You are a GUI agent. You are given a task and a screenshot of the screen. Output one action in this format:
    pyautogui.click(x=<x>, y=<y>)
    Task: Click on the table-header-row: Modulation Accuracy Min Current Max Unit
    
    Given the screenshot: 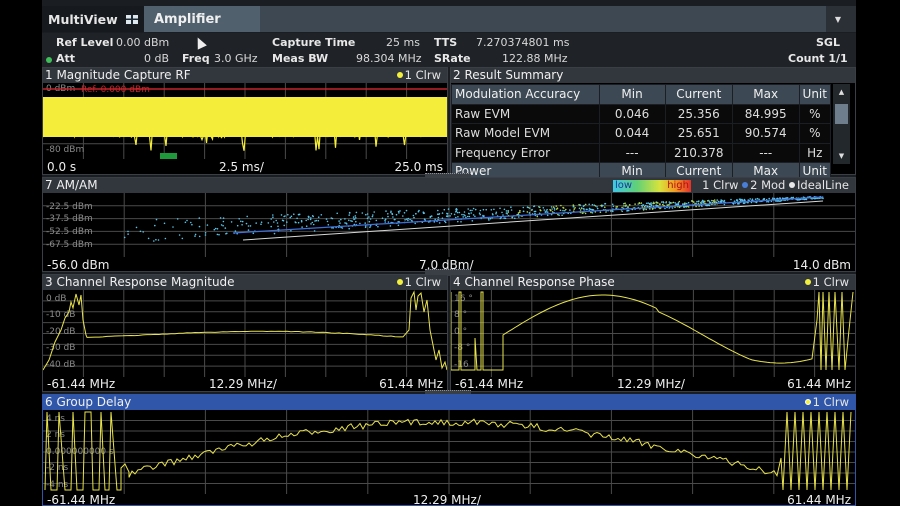 What is the action you would take?
    pyautogui.click(x=641, y=94)
    